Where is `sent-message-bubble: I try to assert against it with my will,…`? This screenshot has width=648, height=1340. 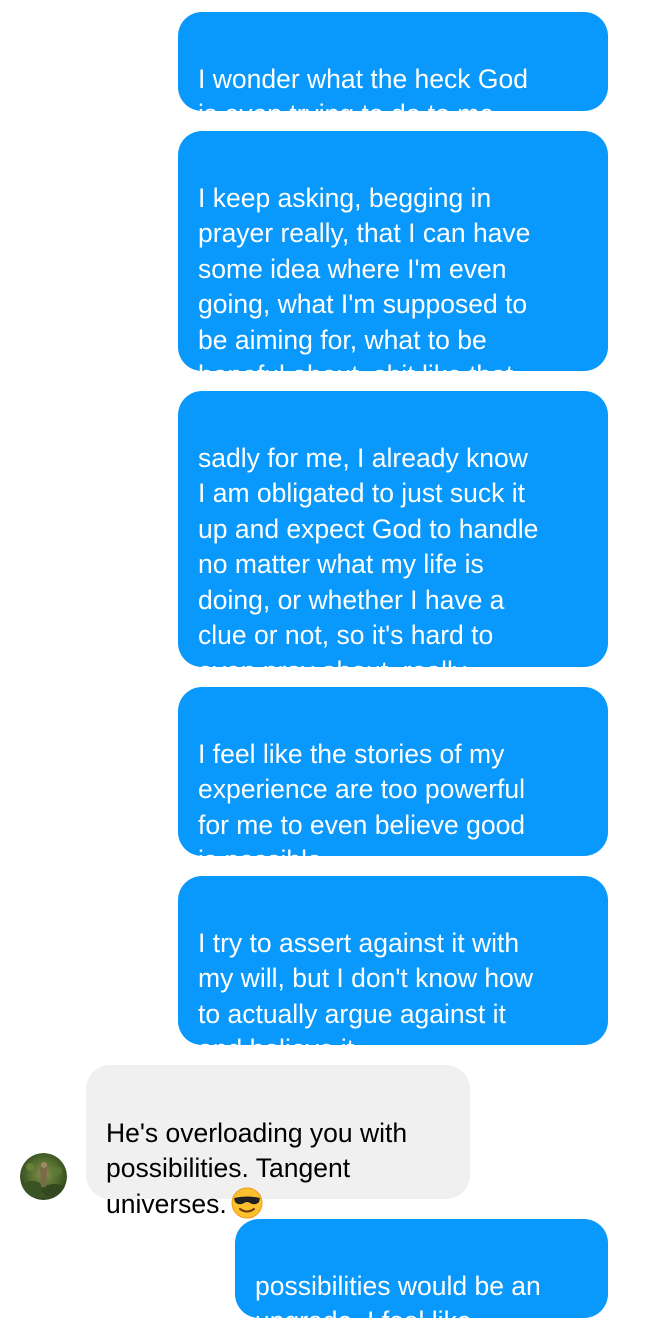 sent-message-bubble: I try to assert against it with my will,… is located at coordinates (393, 970).